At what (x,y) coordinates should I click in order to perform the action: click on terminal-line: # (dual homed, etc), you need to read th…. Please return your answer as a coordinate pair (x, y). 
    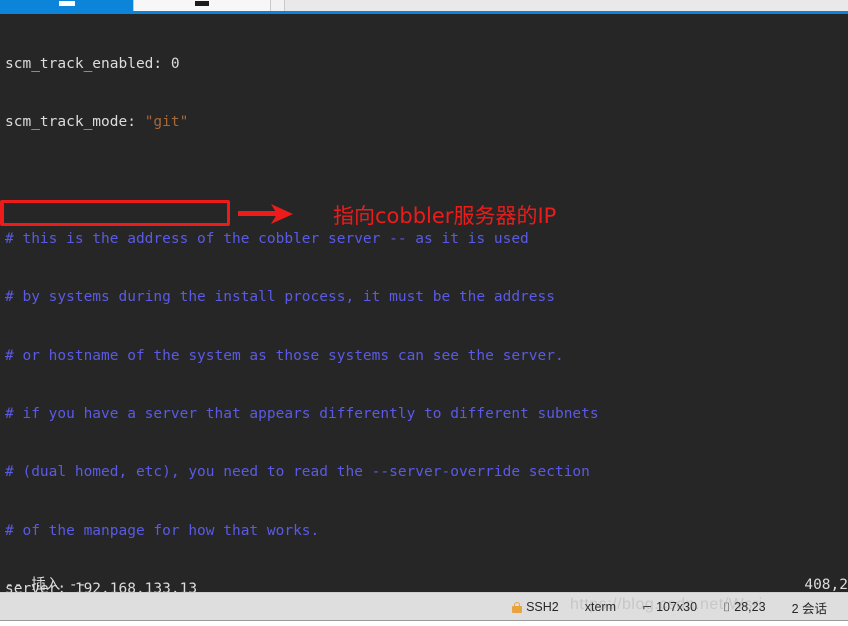
    Looking at the image, I should click on (319, 472).